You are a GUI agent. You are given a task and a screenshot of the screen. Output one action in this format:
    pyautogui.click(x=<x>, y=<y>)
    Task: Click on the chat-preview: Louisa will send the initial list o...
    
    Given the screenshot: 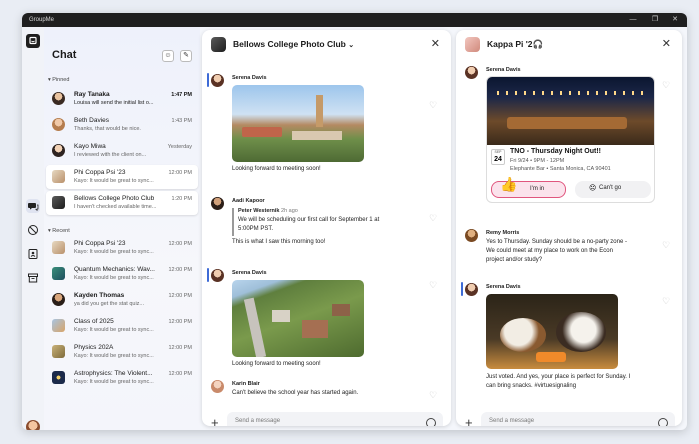 What is the action you would take?
    pyautogui.click(x=114, y=103)
    